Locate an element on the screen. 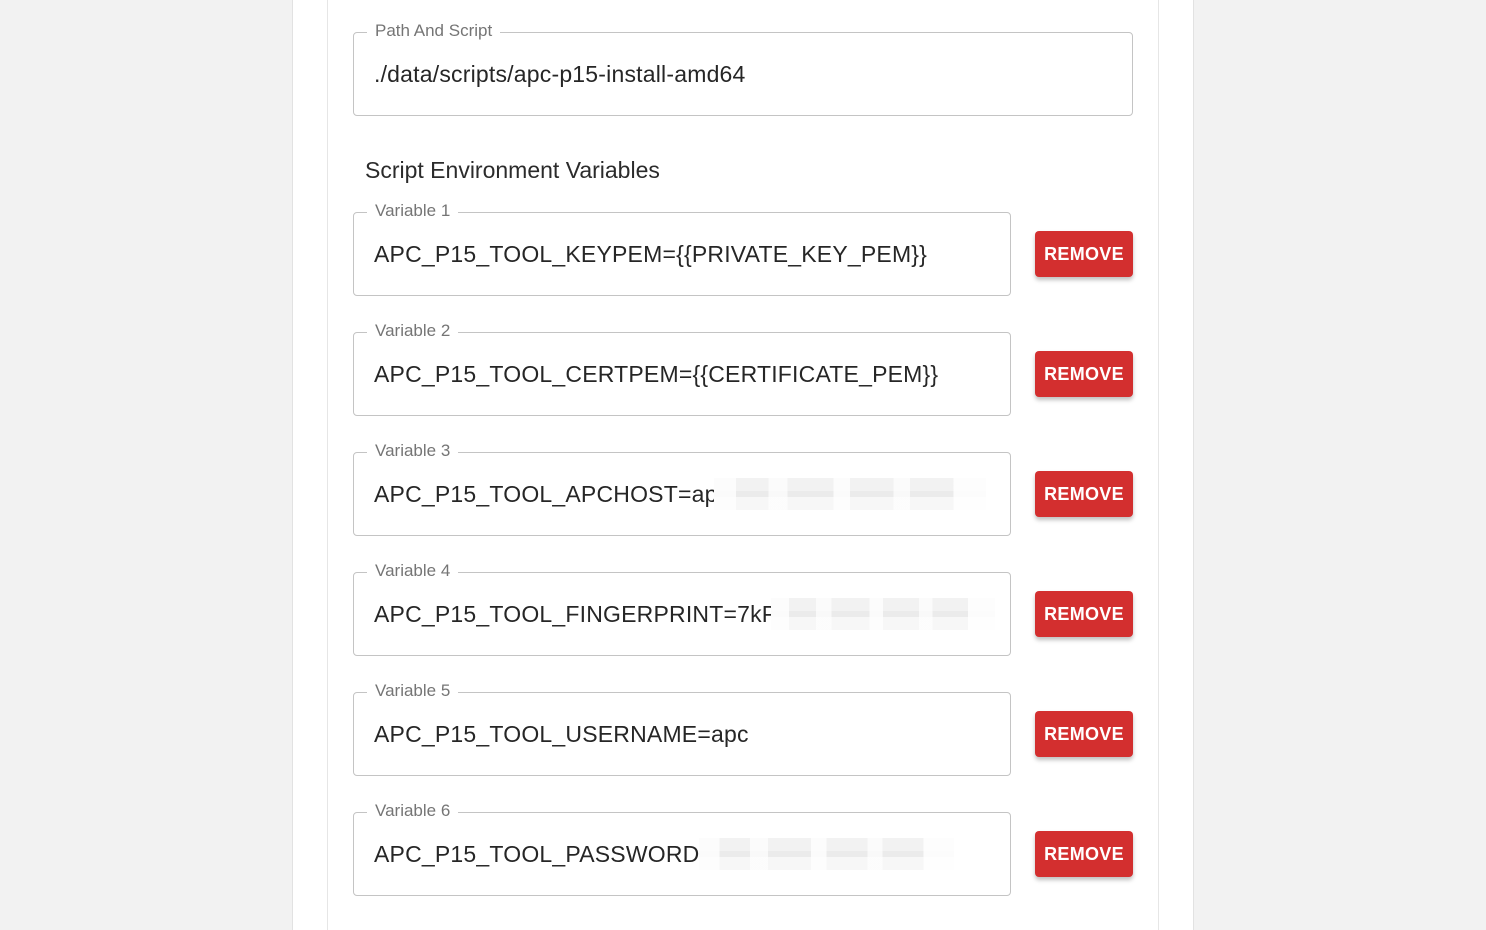 This screenshot has height=930, width=1486. remove-variable-6-button: REMOVE is located at coordinates (1084, 854).